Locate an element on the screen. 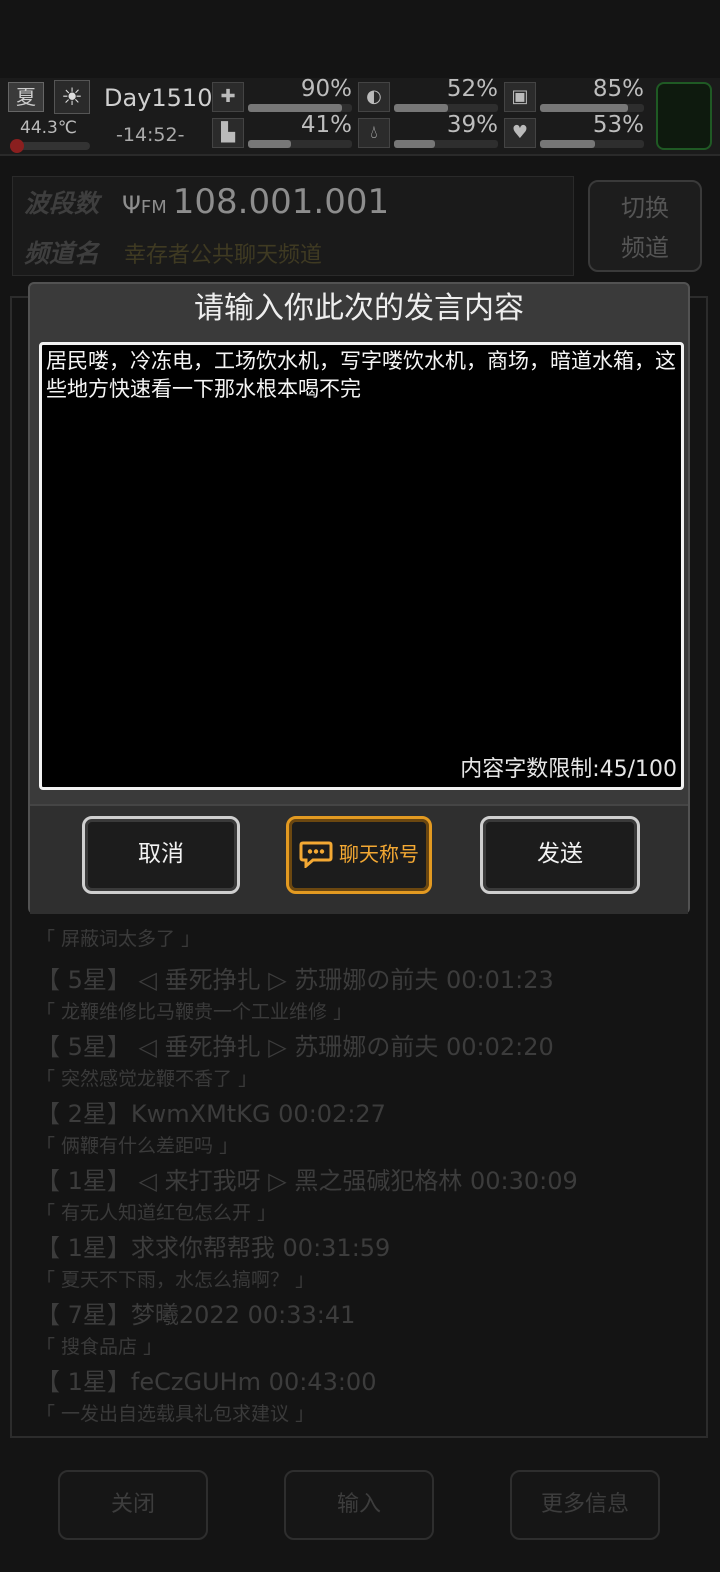 The image size is (720, 1572). stat-thirst: 💧︎ 39% is located at coordinates (428, 130).